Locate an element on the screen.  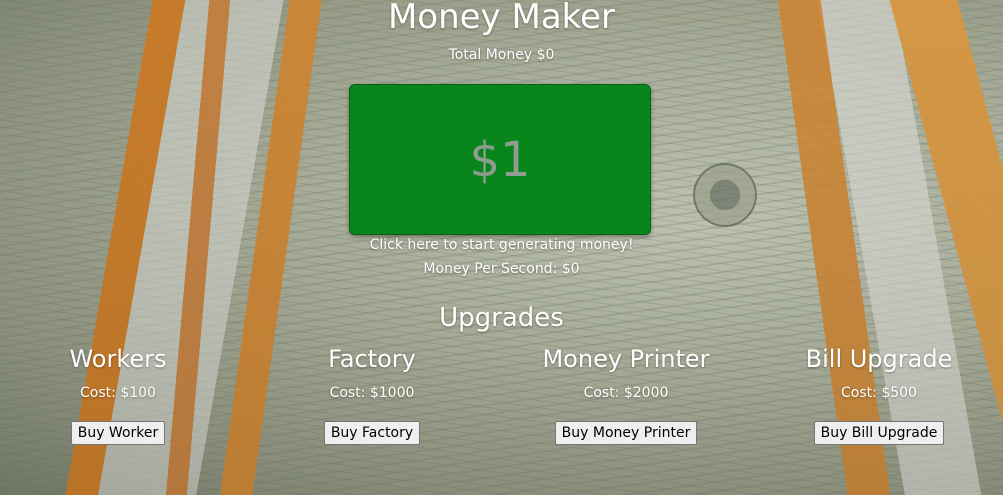
total-money-text: Total Money $0 is located at coordinates (501, 55).